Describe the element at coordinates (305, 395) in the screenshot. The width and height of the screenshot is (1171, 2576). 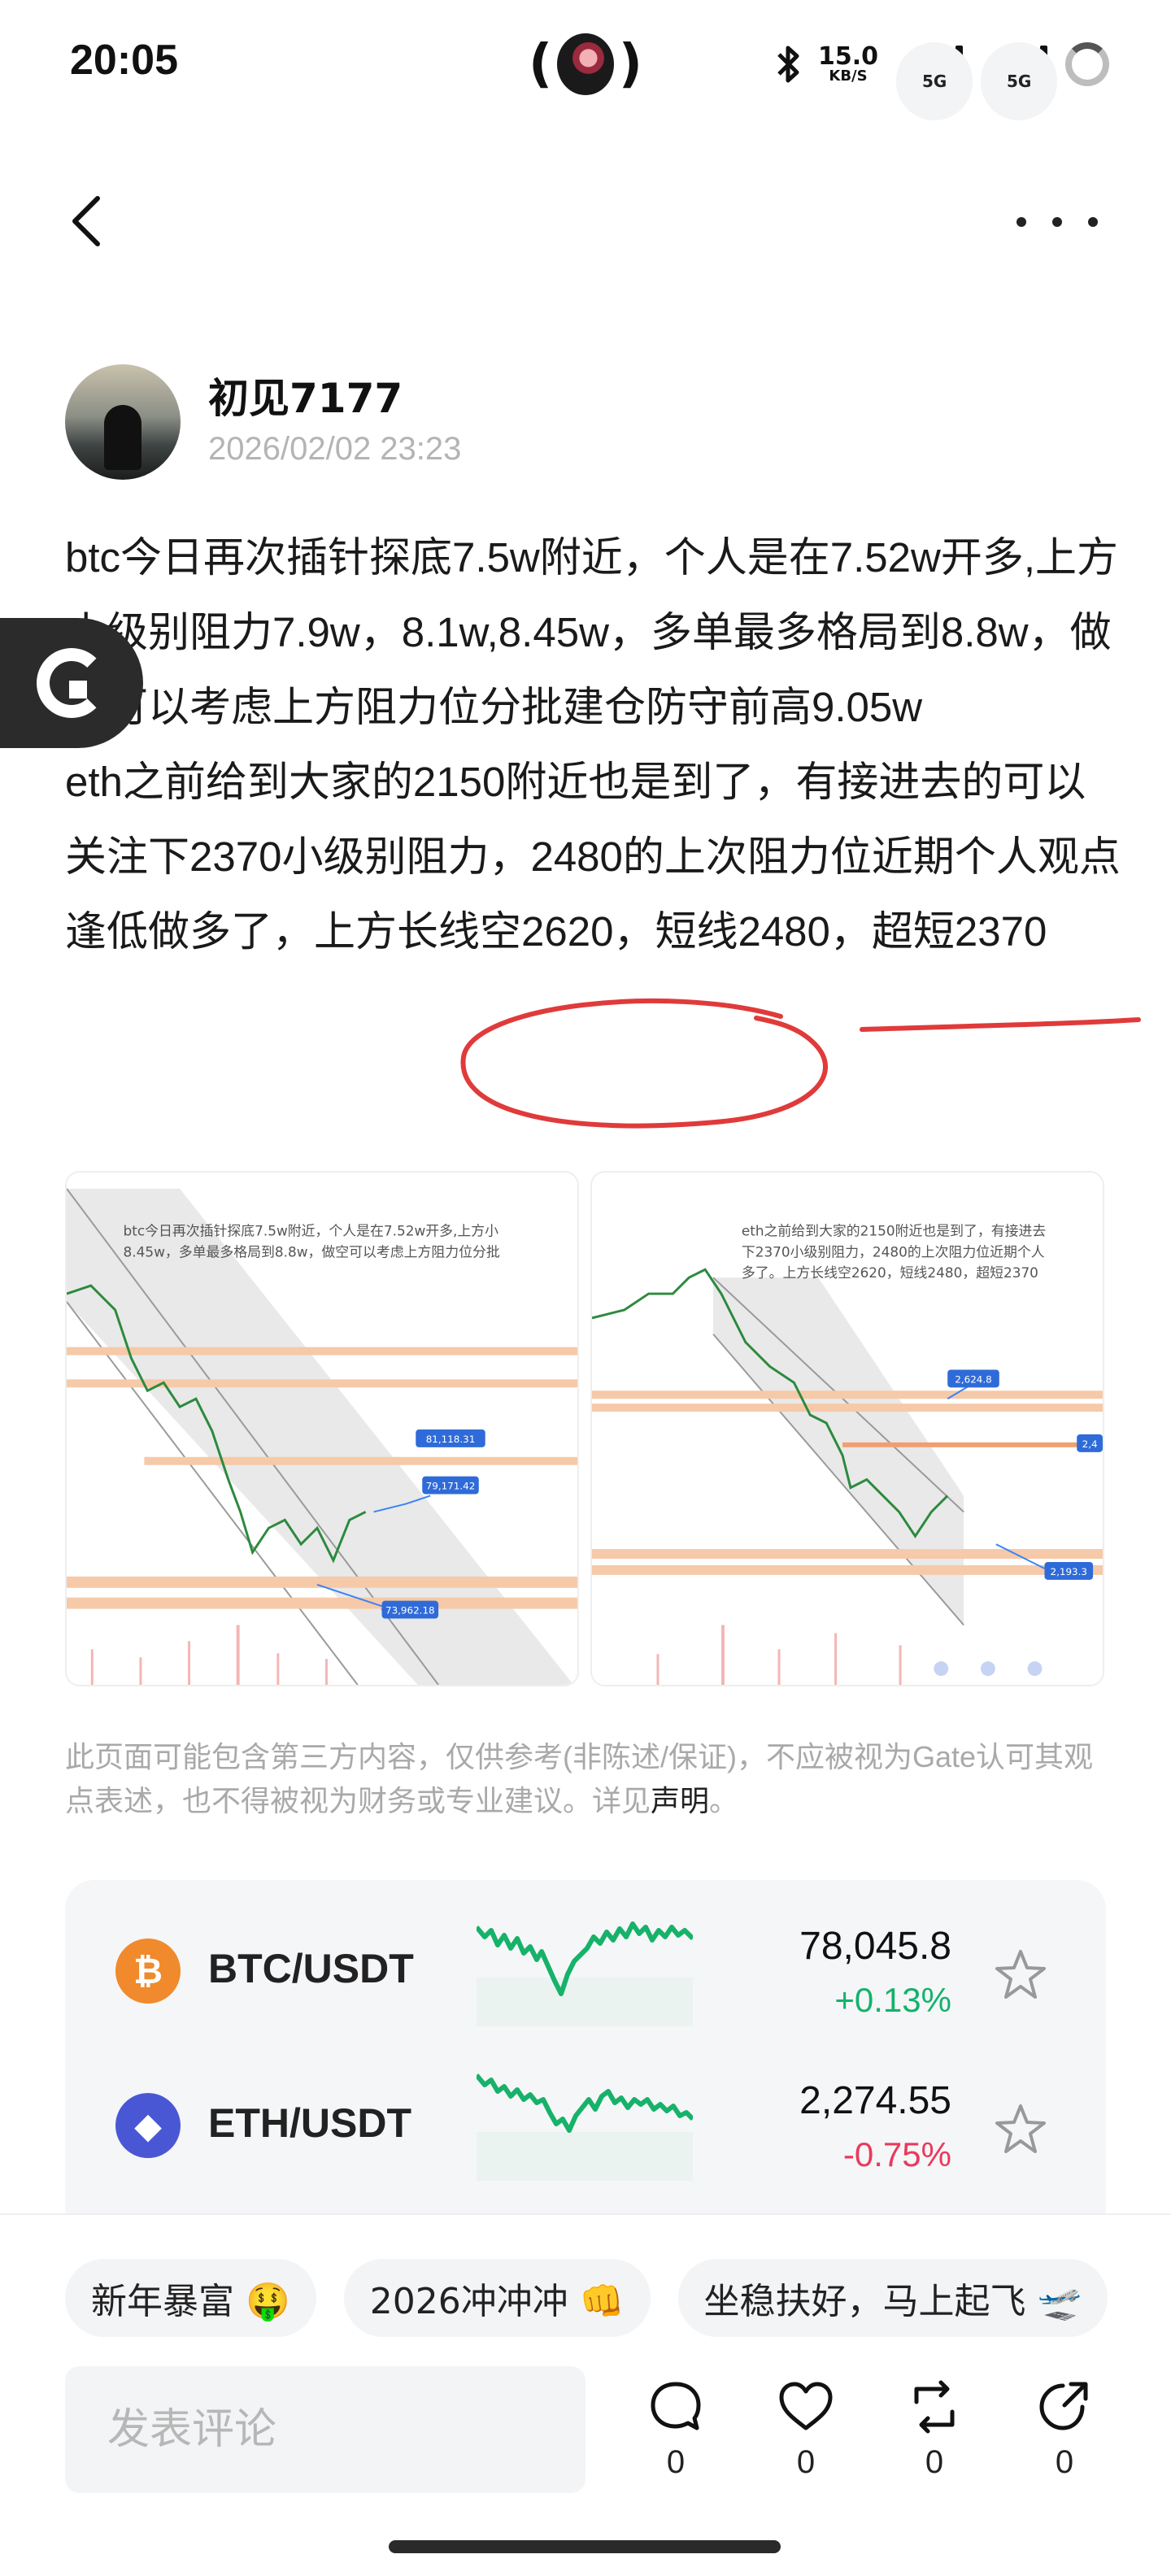
I see `author-name: 初见7177` at that location.